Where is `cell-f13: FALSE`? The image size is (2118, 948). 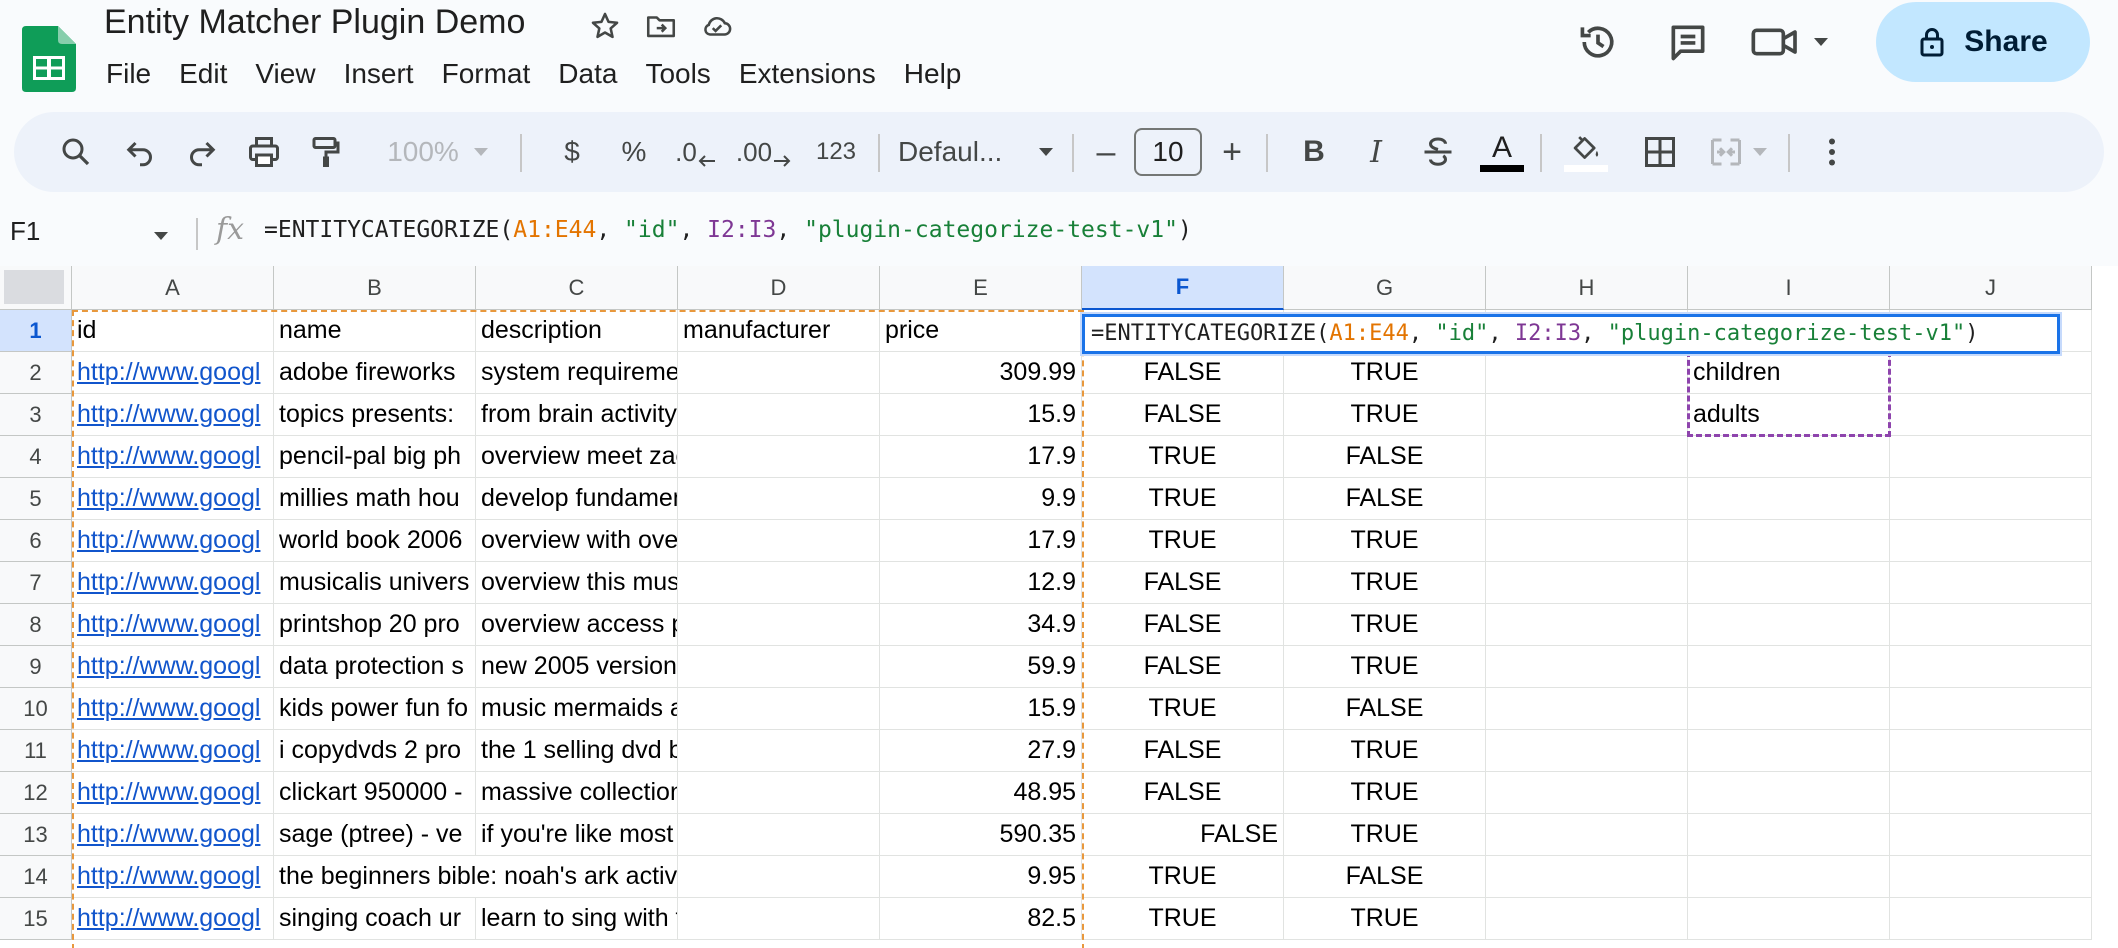
cell-f13: FALSE is located at coordinates (1183, 835).